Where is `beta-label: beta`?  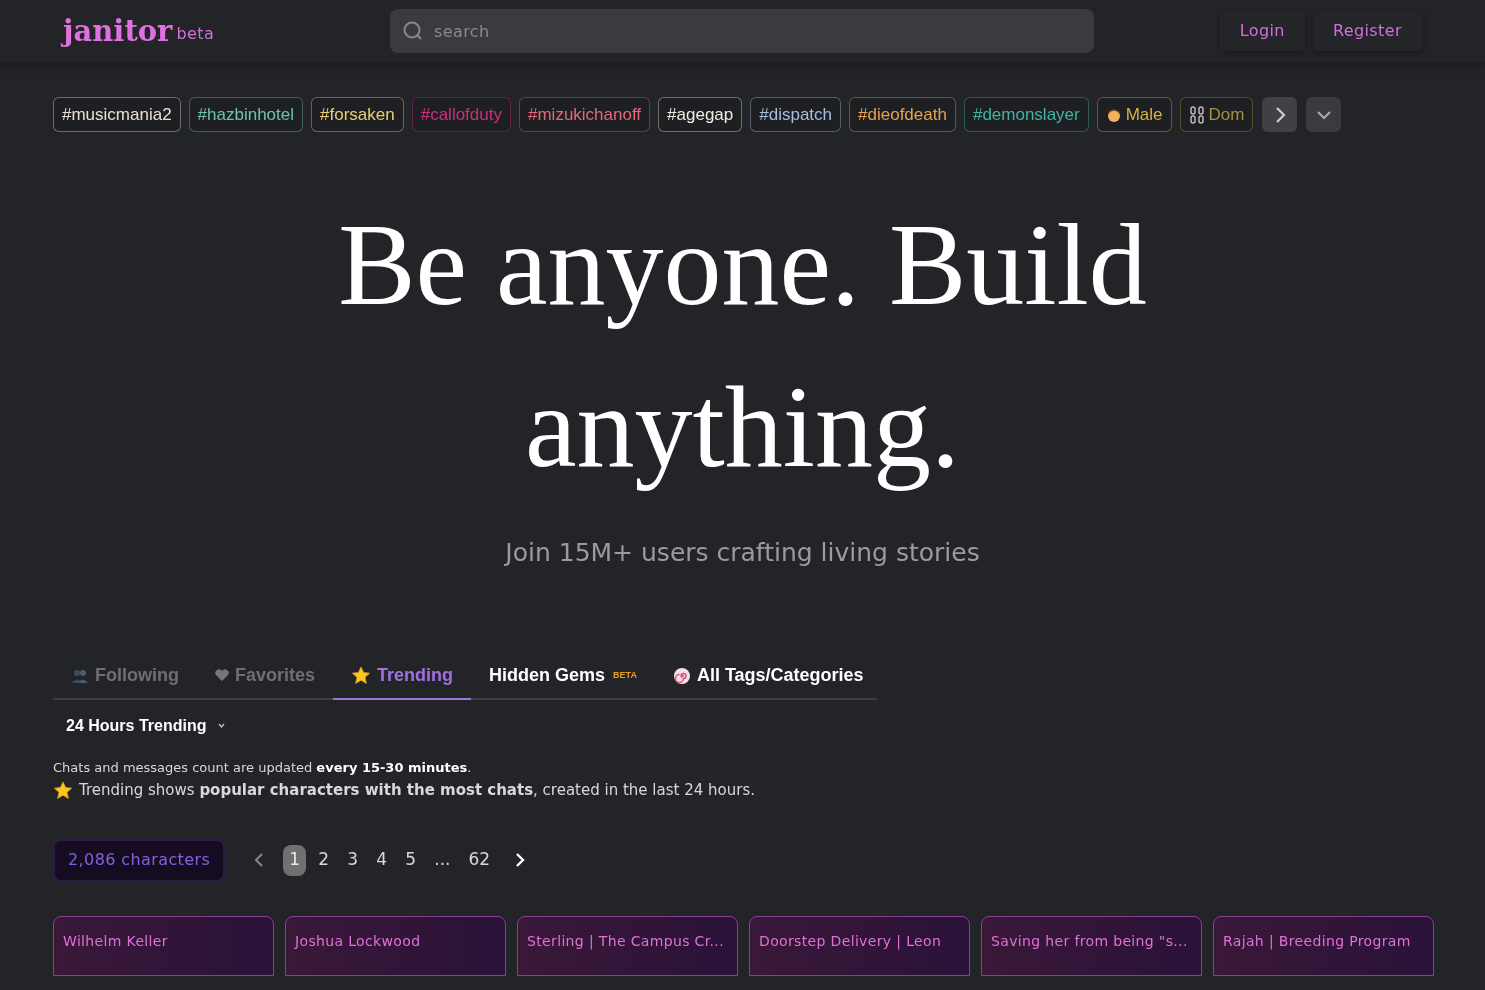 beta-label: beta is located at coordinates (195, 33).